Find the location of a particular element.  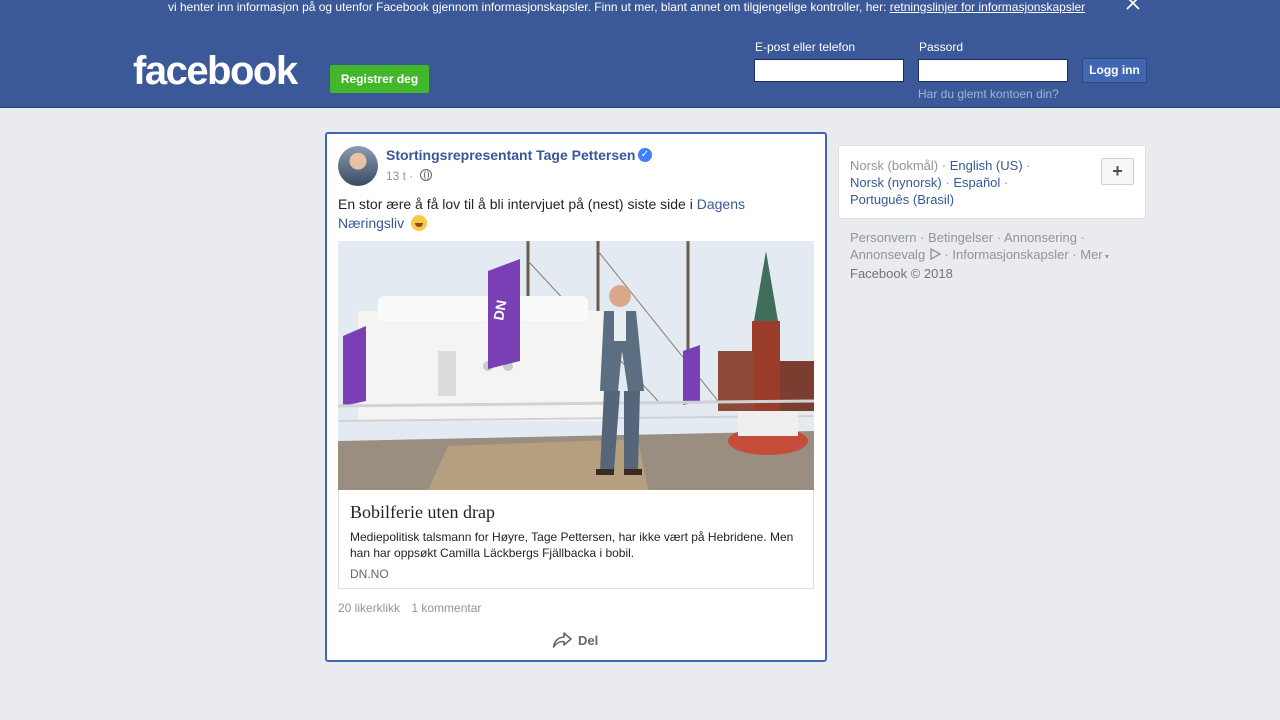

language-item-espanol: Español is located at coordinates (976, 182).